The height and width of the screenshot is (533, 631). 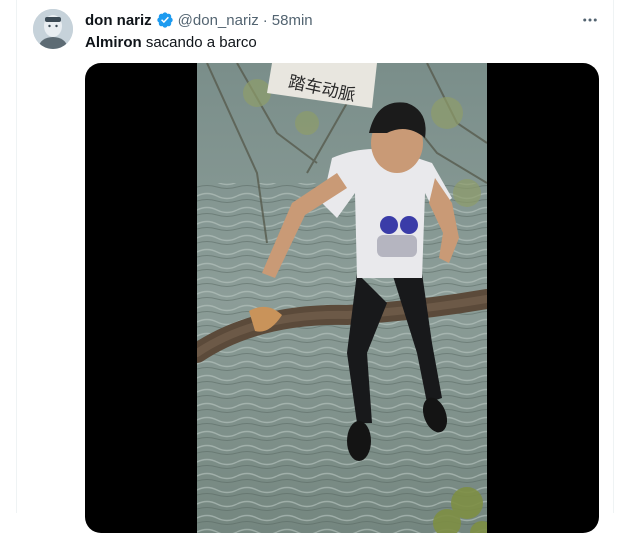 What do you see at coordinates (53, 29) in the screenshot?
I see `avatar` at bounding box center [53, 29].